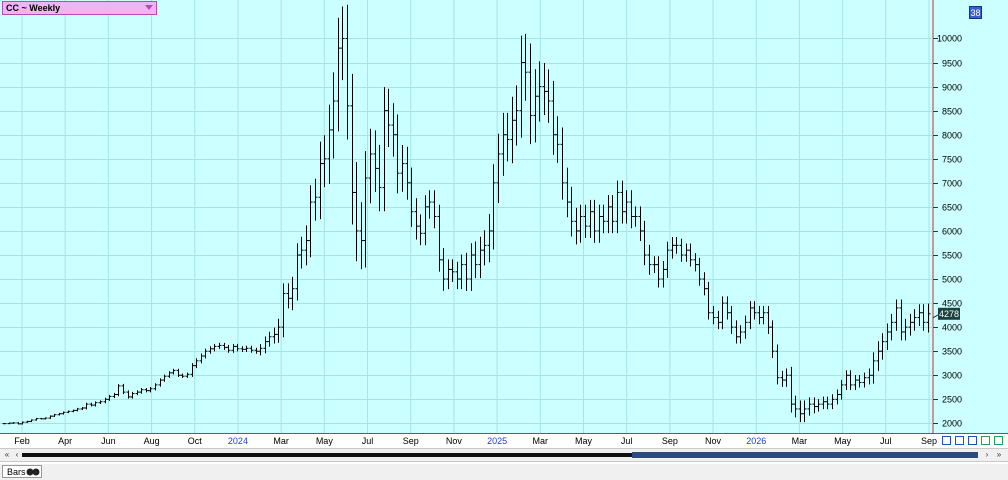  Describe the element at coordinates (975, 12) in the screenshot. I see `window-badge: 38` at that location.